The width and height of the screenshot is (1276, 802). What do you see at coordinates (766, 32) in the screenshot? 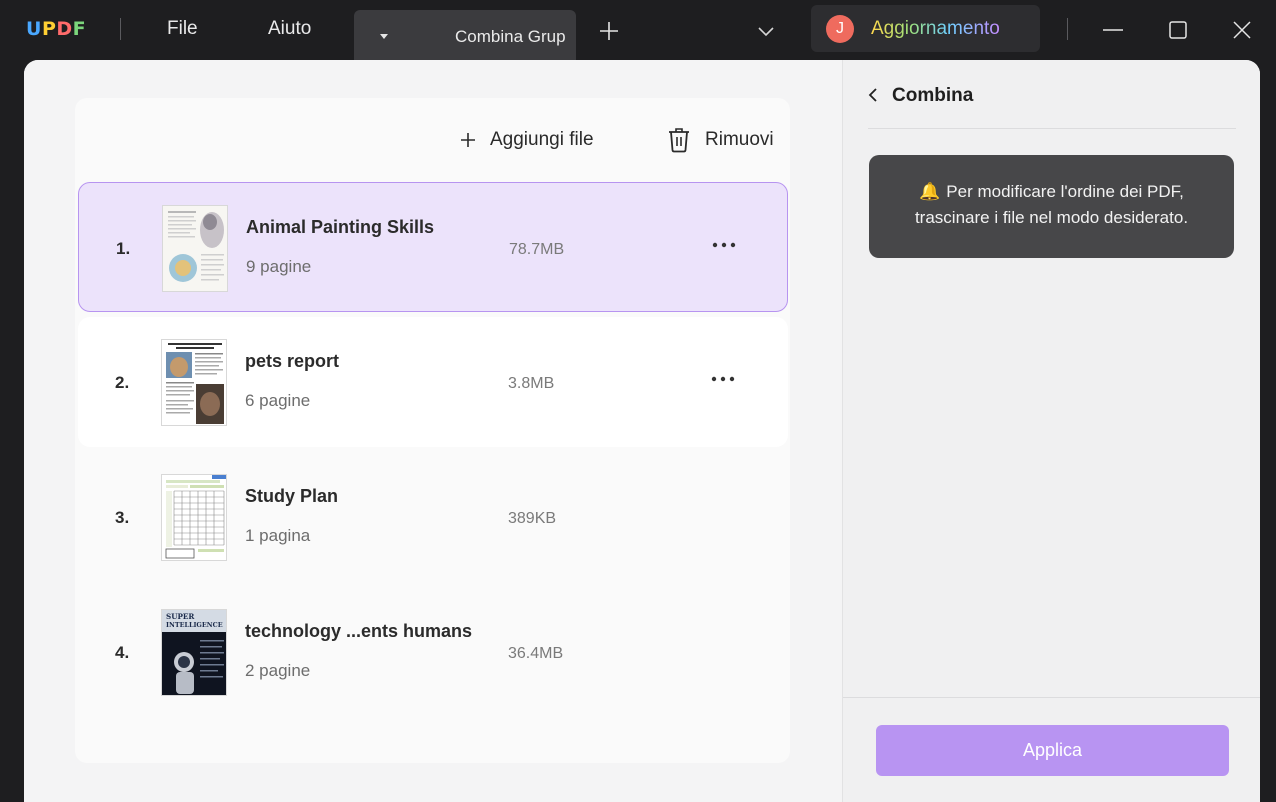
I see `chevron-down-icon` at bounding box center [766, 32].